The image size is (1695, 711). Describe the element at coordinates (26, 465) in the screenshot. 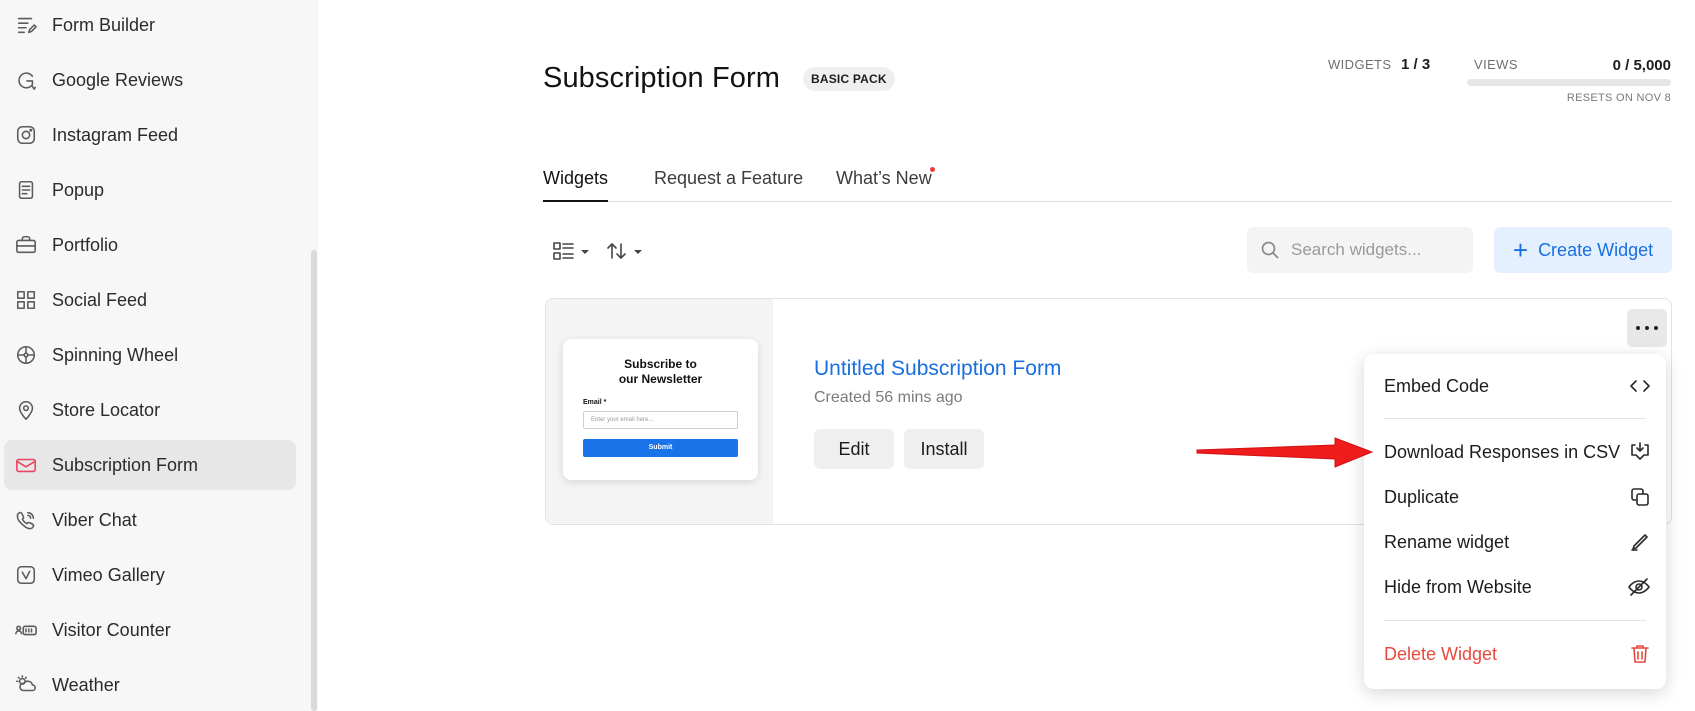

I see `subscription-form-icon` at that location.